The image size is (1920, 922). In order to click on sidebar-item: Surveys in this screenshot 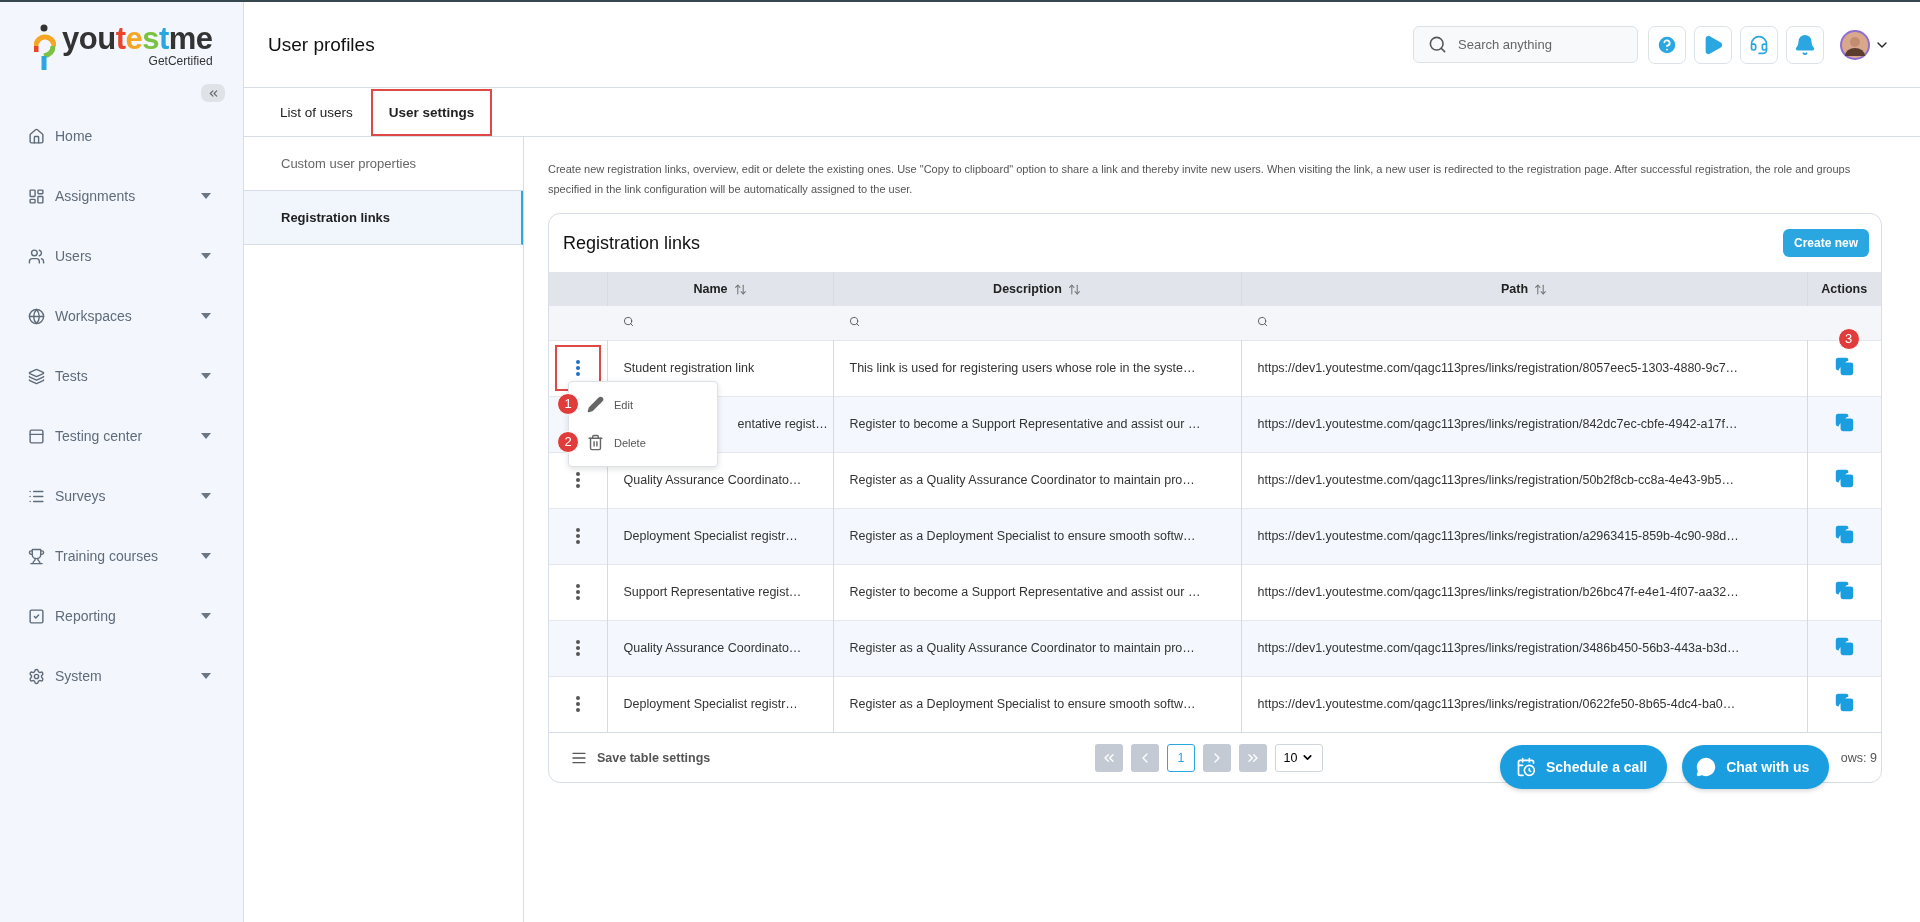, I will do `click(121, 496)`.